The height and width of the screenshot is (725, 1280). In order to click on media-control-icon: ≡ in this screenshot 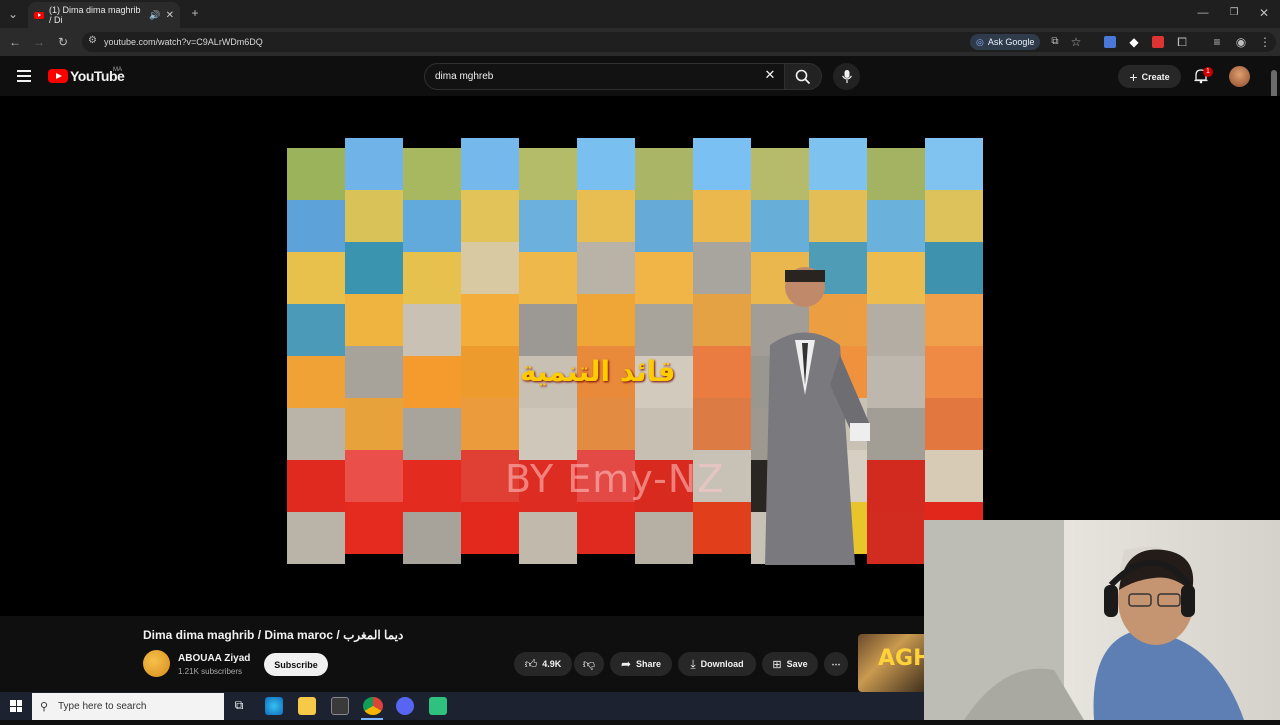, I will do `click(1217, 42)`.